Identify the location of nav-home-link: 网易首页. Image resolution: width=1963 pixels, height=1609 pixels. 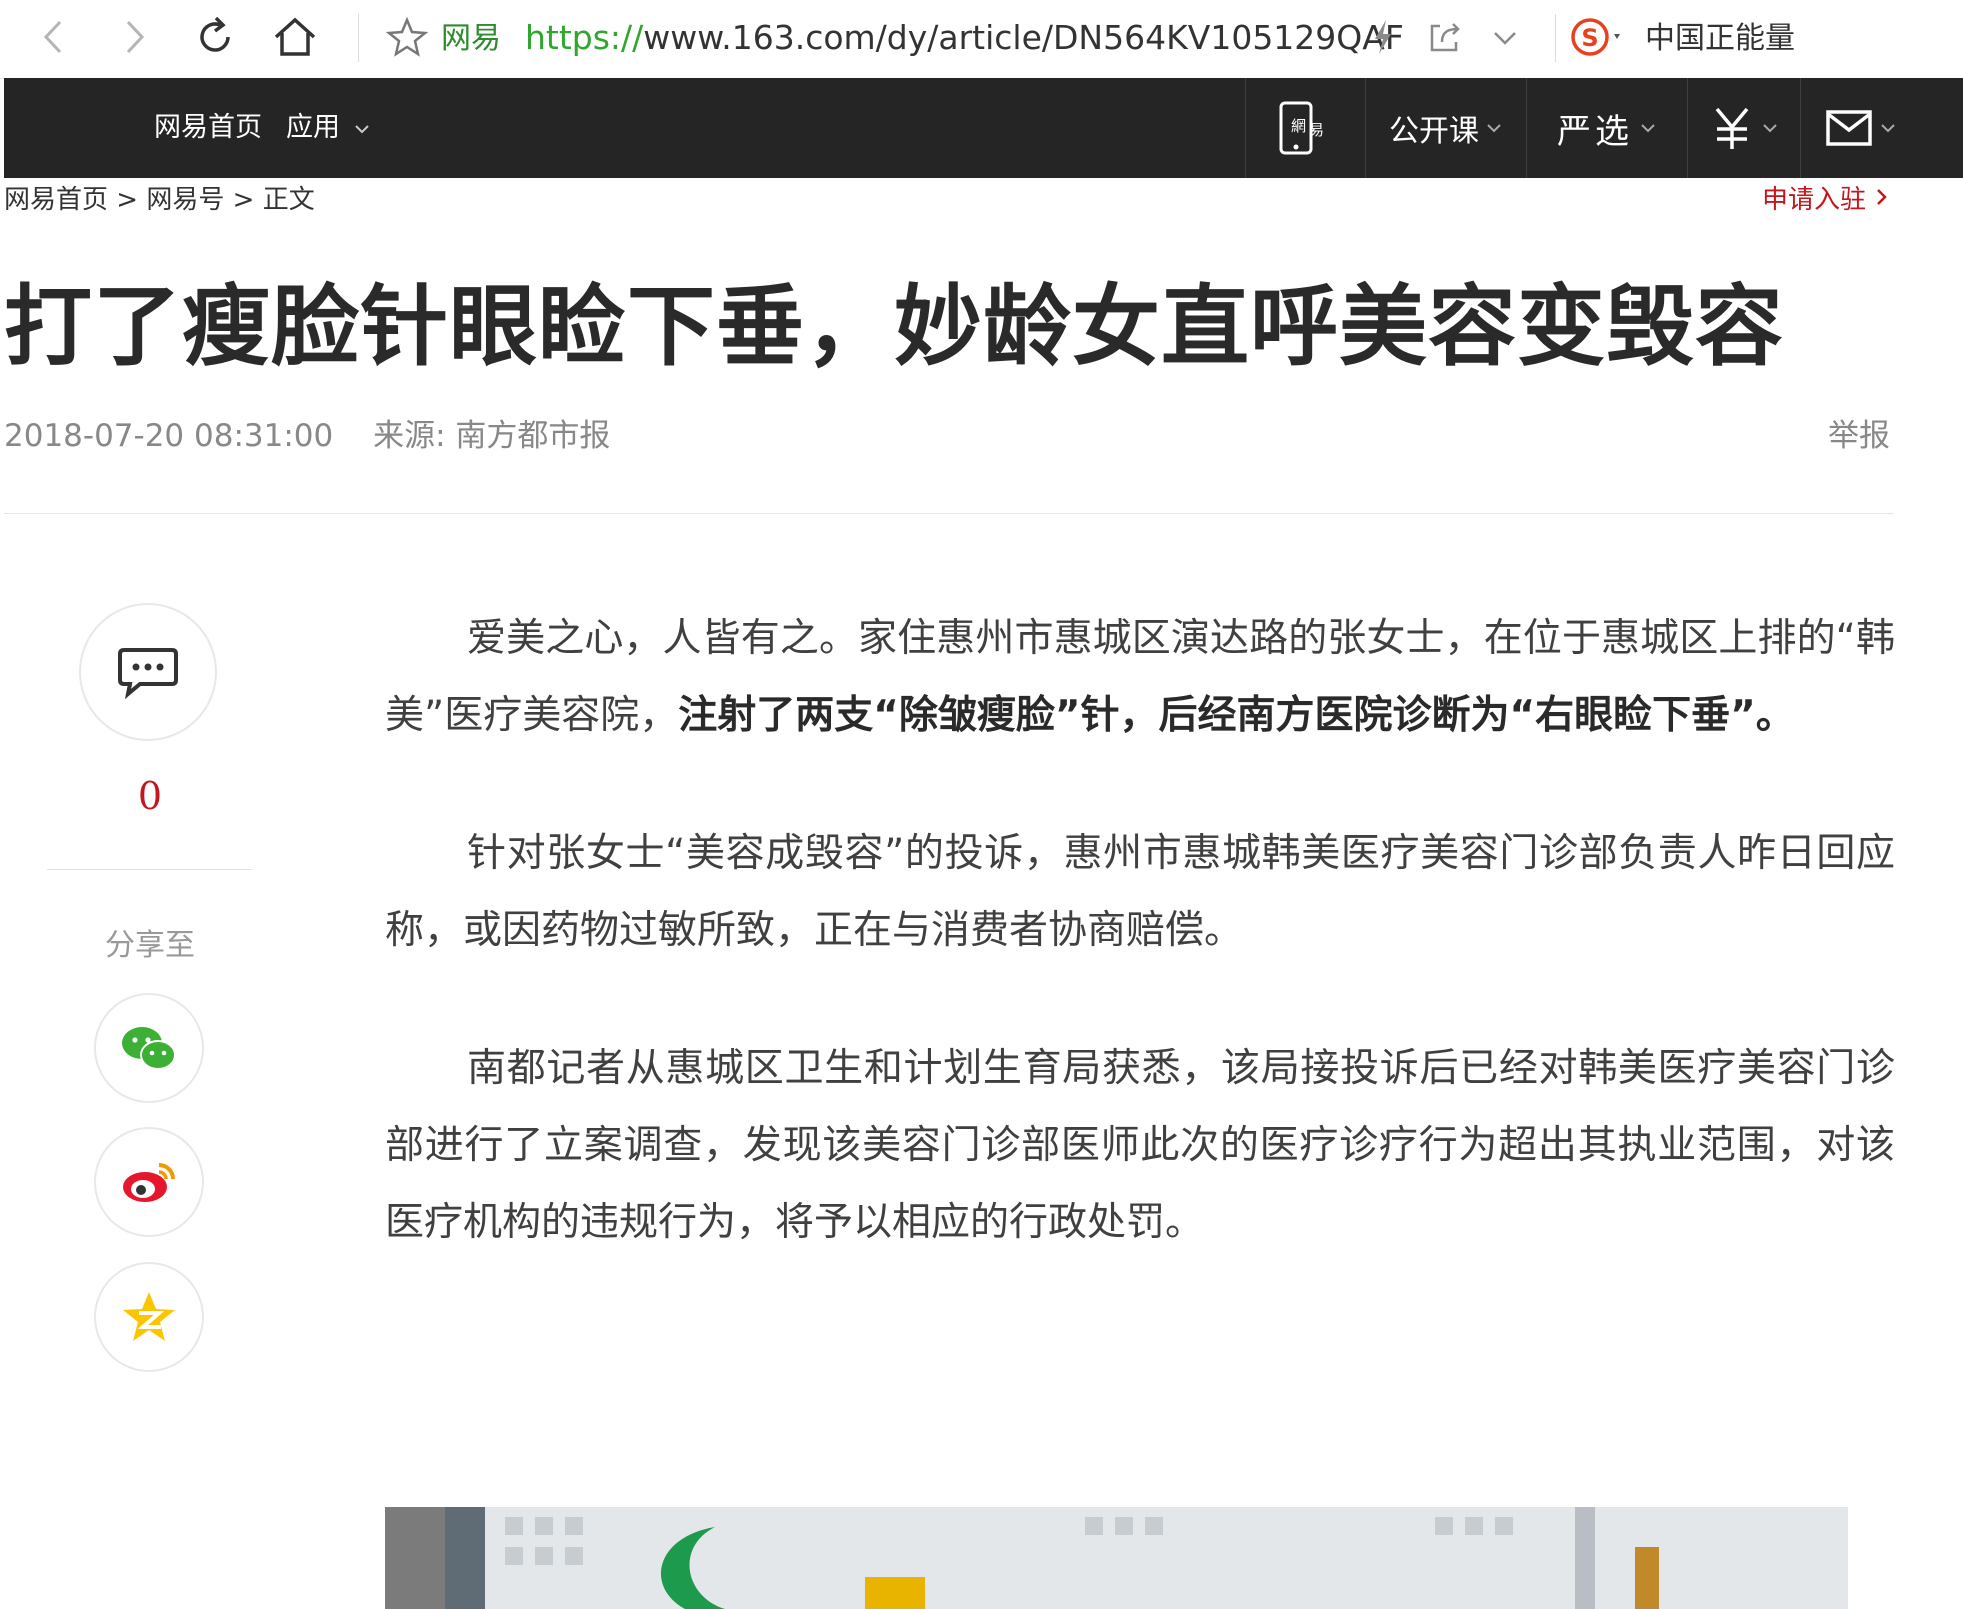
(208, 128).